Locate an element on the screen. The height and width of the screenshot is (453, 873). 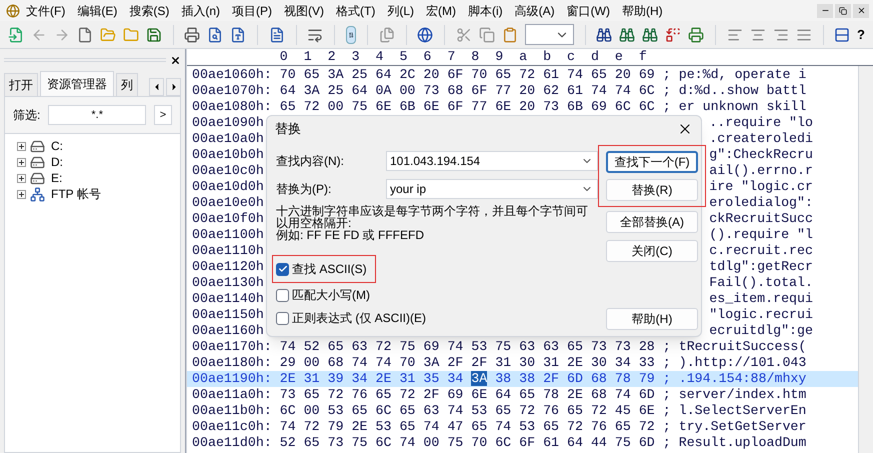
hex-byte: 6D is located at coordinates (575, 378).